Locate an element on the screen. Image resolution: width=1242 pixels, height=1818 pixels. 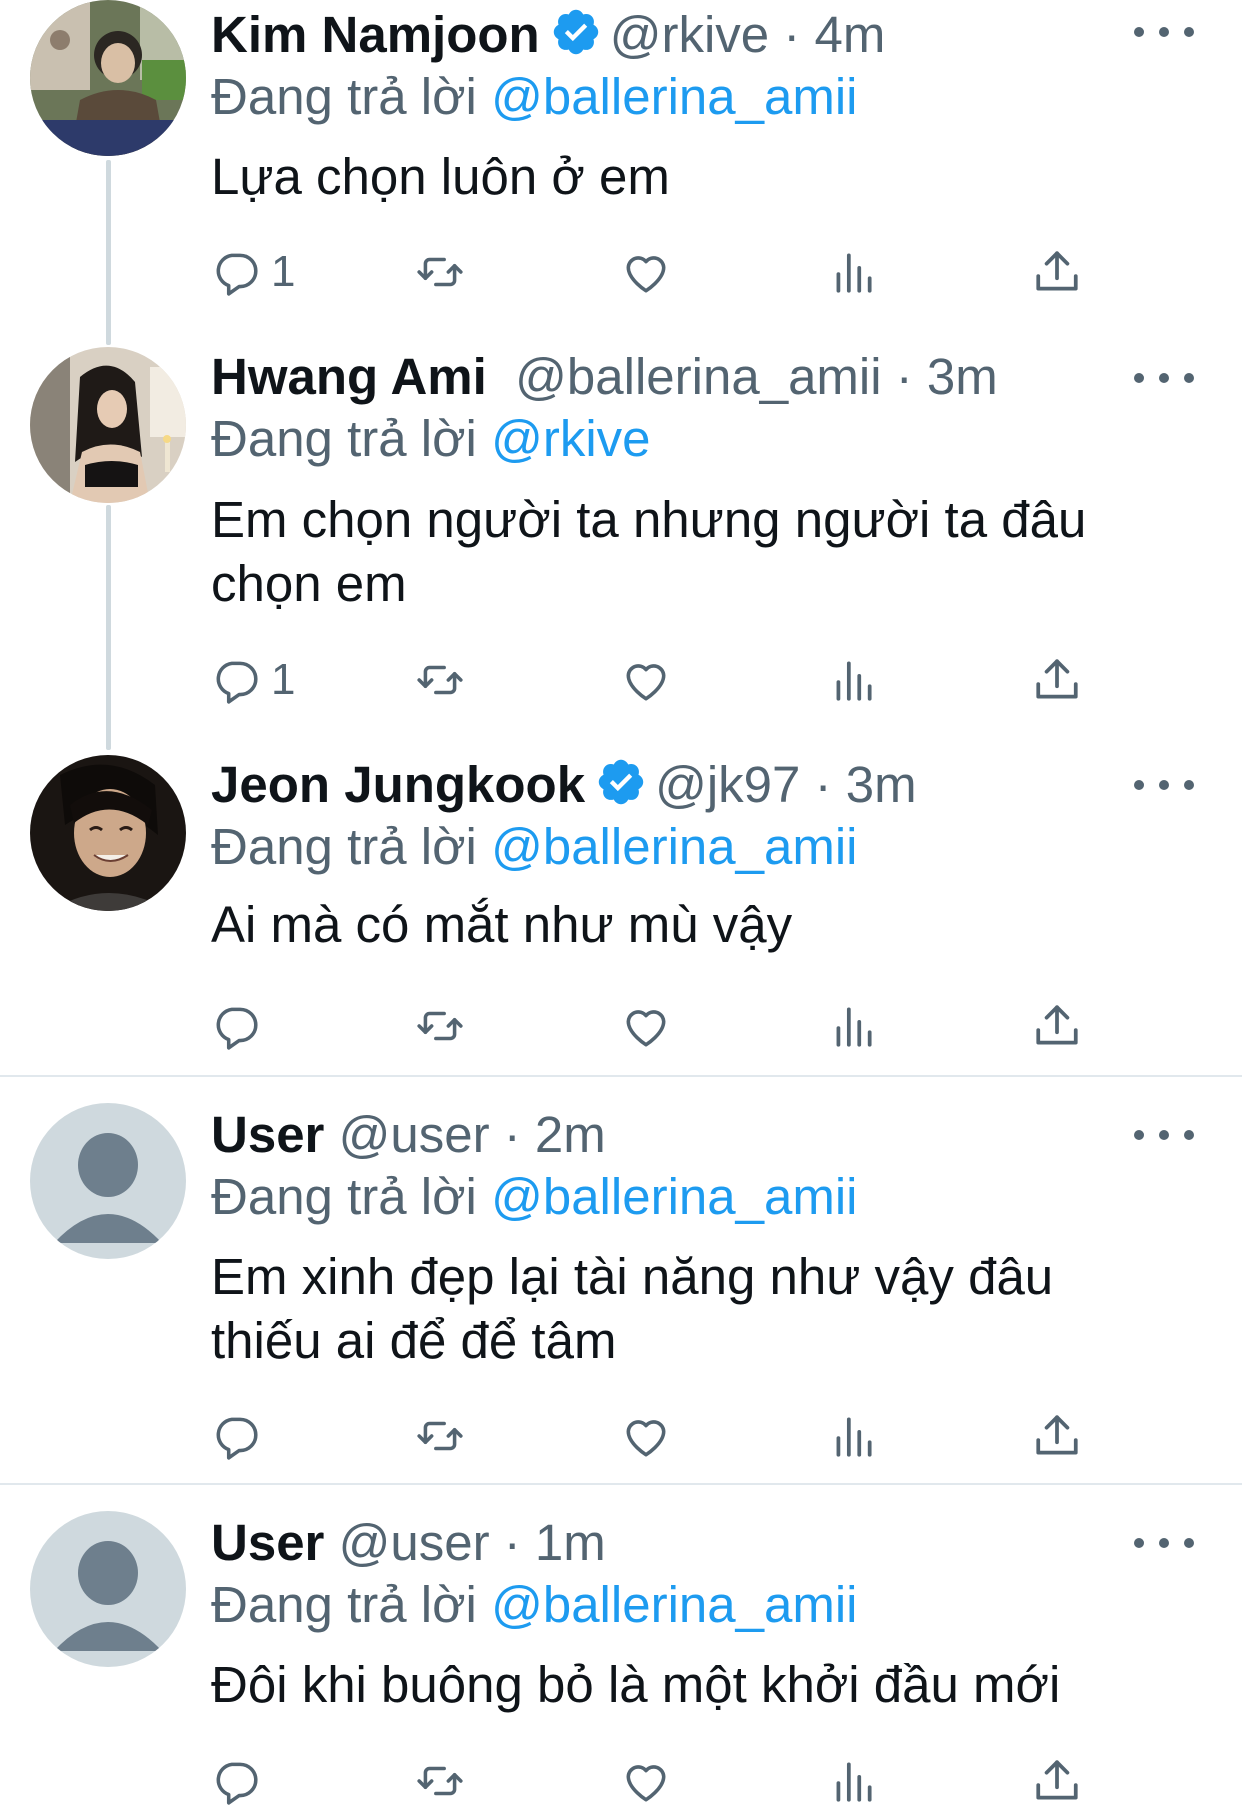
verified-icon is located at coordinates (621, 782).